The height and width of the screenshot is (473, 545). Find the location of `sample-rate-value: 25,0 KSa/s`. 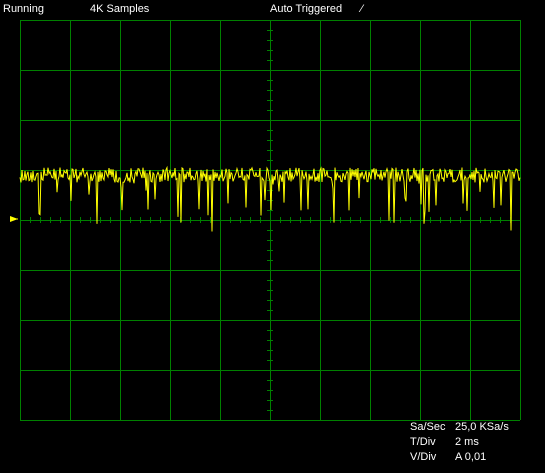

sample-rate-value: 25,0 KSa/s is located at coordinates (482, 427).